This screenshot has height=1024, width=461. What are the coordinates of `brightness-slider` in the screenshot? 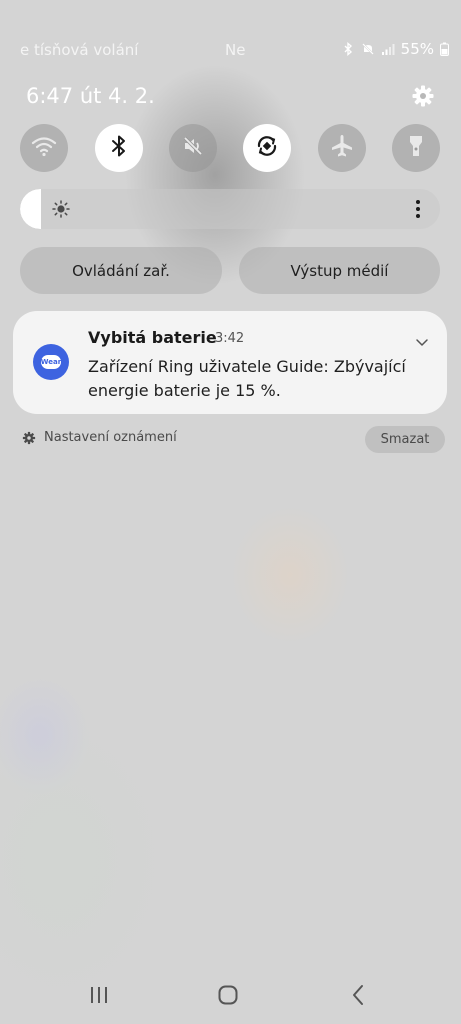 It's located at (230, 209).